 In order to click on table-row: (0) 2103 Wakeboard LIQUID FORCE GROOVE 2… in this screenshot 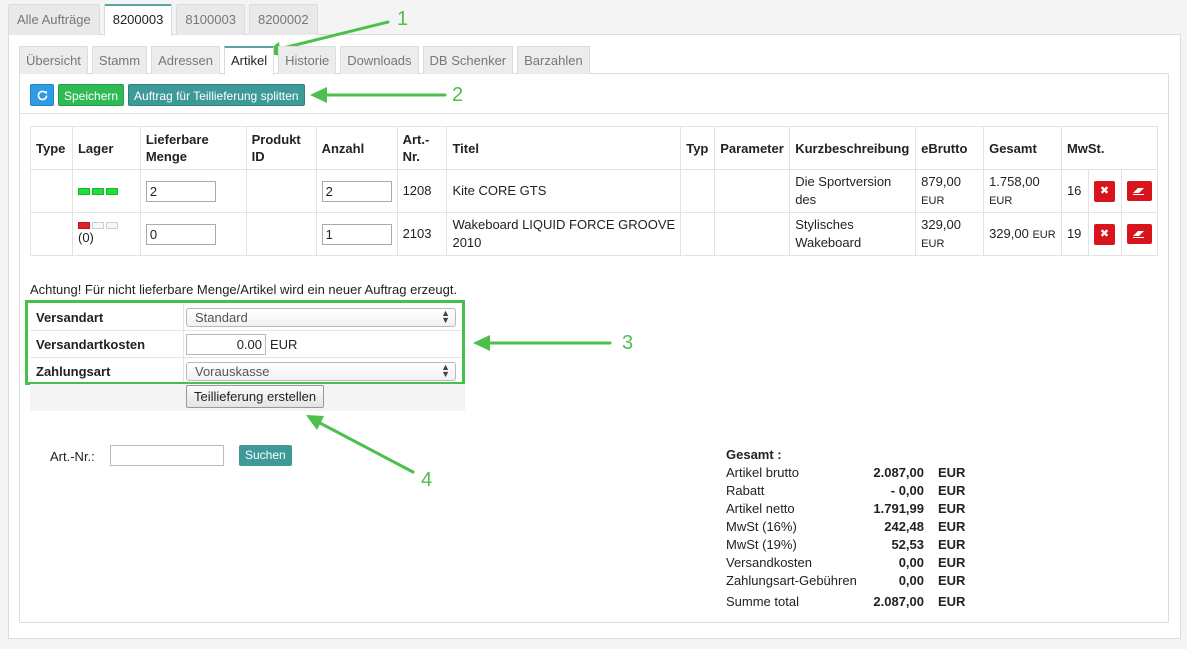, I will do `click(594, 234)`.